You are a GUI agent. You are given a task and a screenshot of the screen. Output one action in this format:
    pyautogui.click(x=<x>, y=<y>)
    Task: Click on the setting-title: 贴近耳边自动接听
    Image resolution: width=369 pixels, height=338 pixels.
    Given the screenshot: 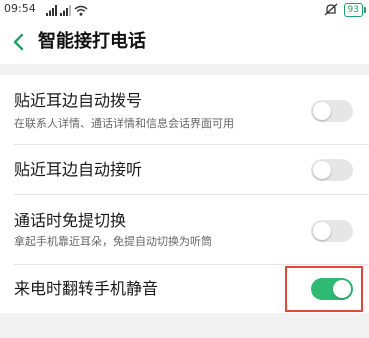 What is the action you would take?
    pyautogui.click(x=78, y=169)
    